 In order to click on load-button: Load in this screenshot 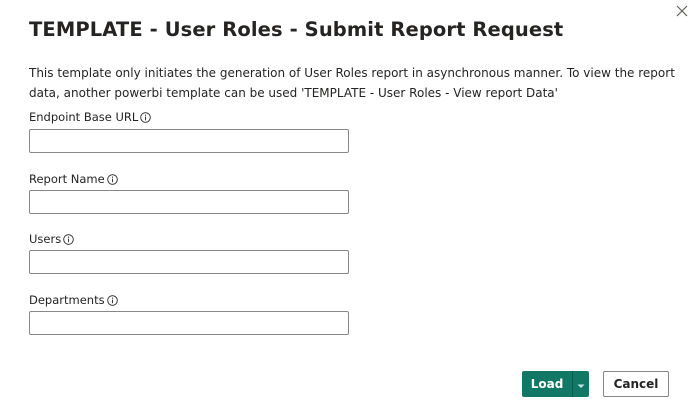, I will do `click(547, 384)`.